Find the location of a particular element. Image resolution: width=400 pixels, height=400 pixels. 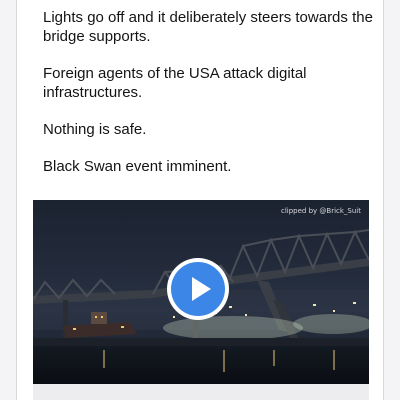

post-paragraph: Nothing is safe. is located at coordinates (95, 129).